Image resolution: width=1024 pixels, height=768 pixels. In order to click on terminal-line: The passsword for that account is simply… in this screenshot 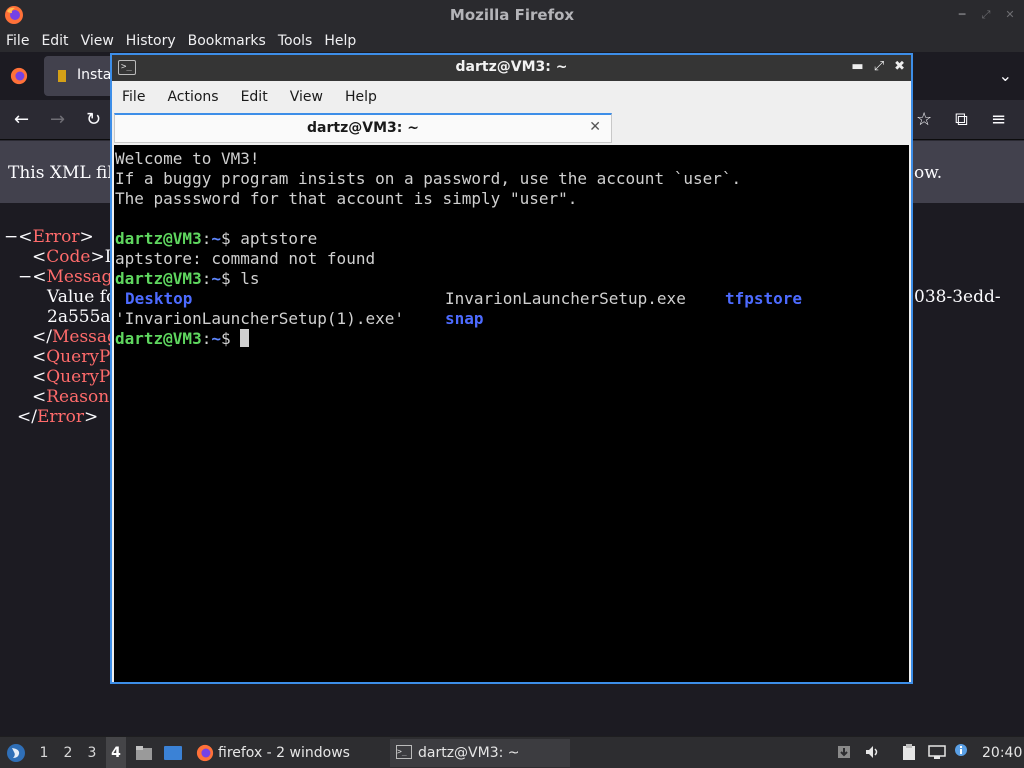, I will do `click(346, 198)`.